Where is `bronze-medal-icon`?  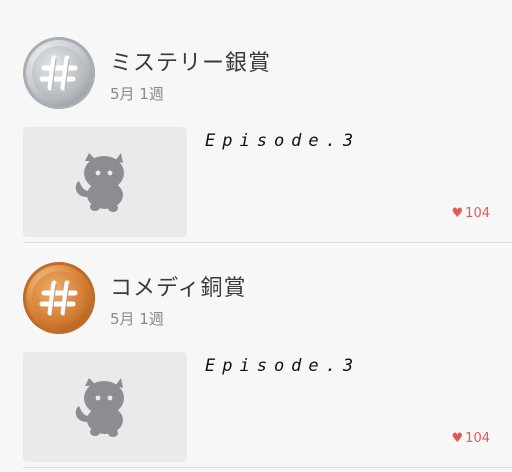 bronze-medal-icon is located at coordinates (59, 298).